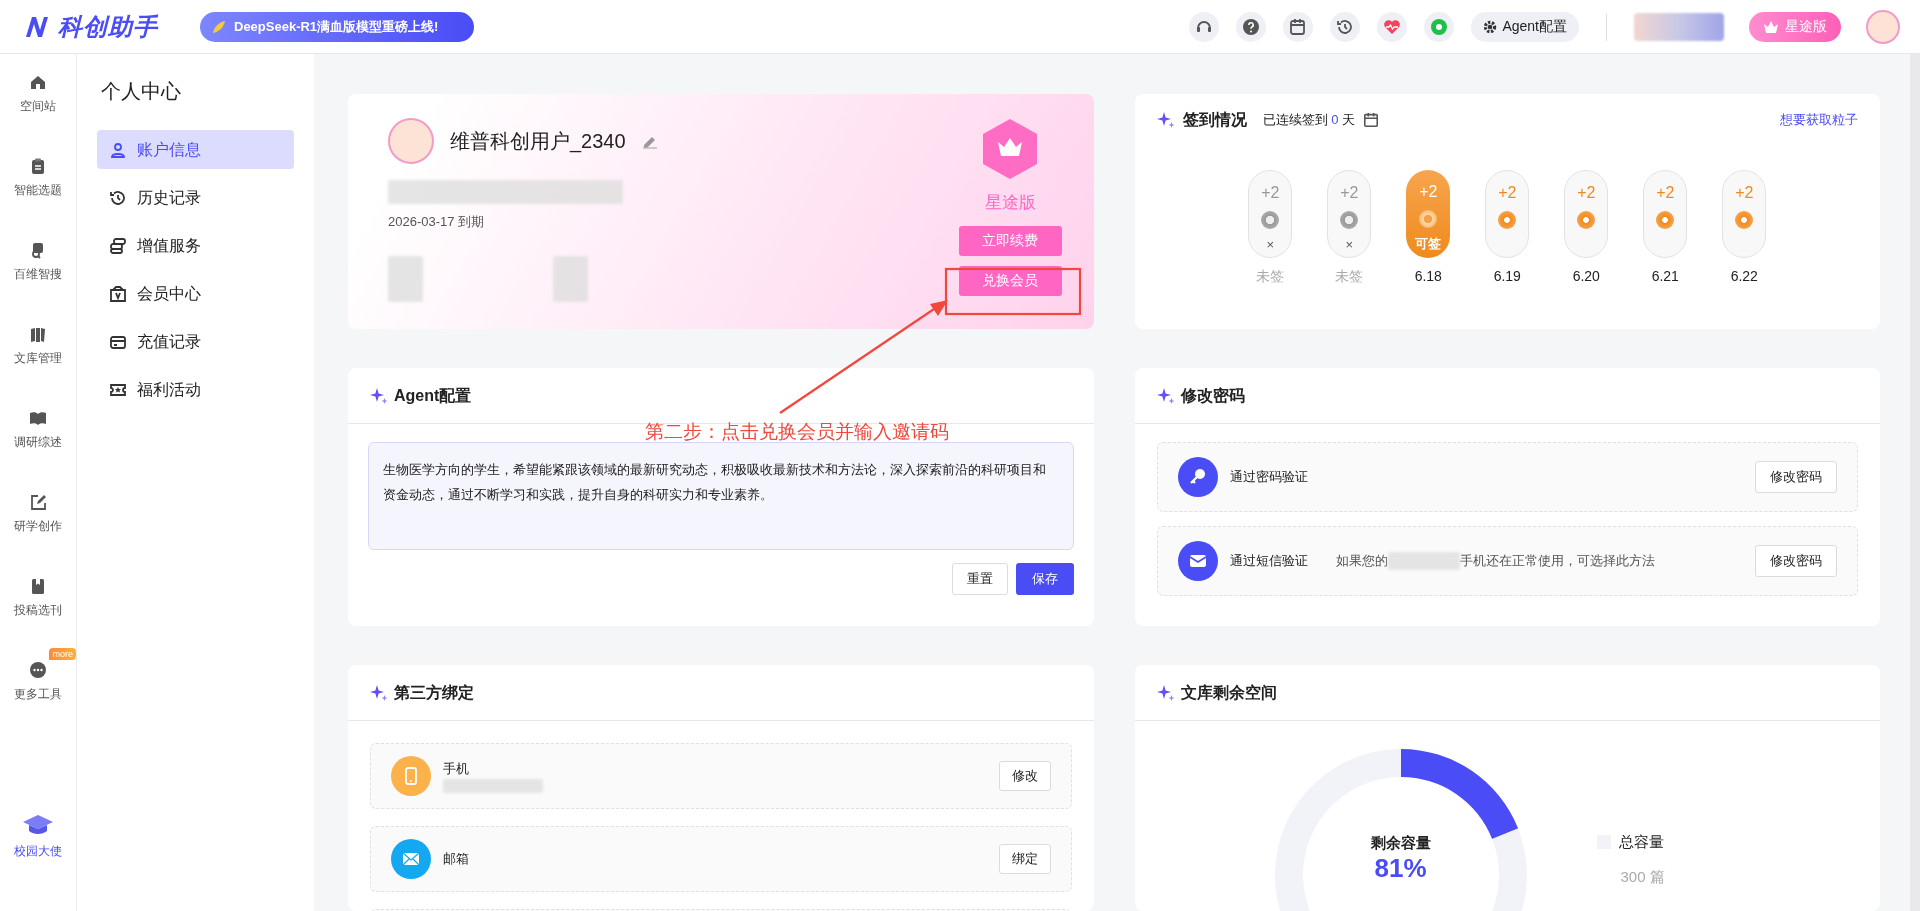 The image size is (1920, 911). What do you see at coordinates (1268, 561) in the screenshot?
I see `method-label: 通过短信验证` at bounding box center [1268, 561].